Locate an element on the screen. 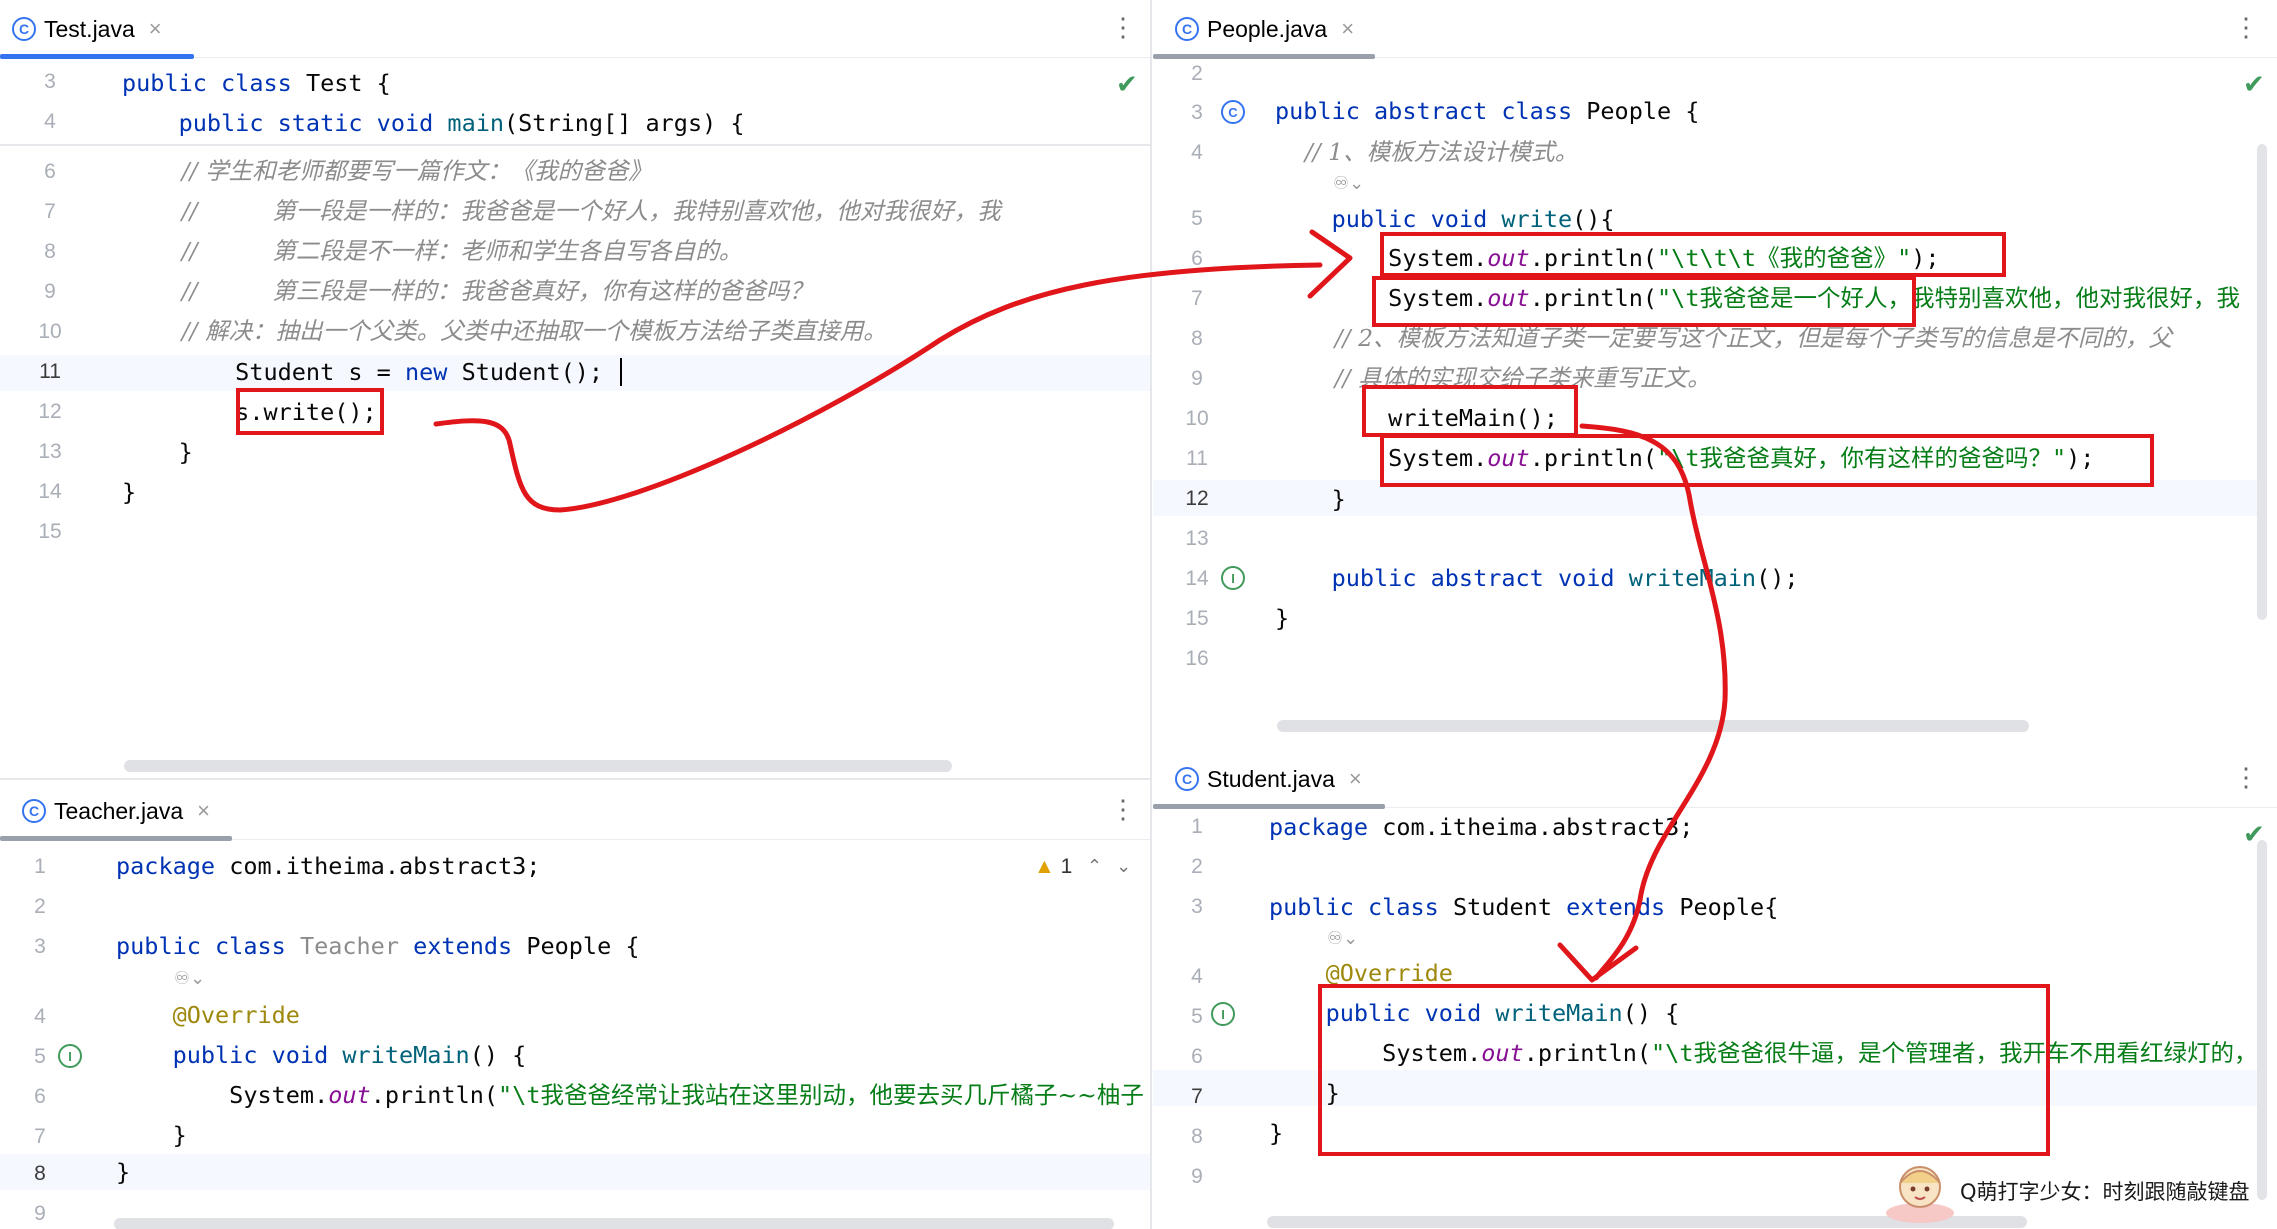 The image size is (2277, 1229). watermark: Q萌打字少女：时刻跟随敲键盘 is located at coordinates (2078, 1191).